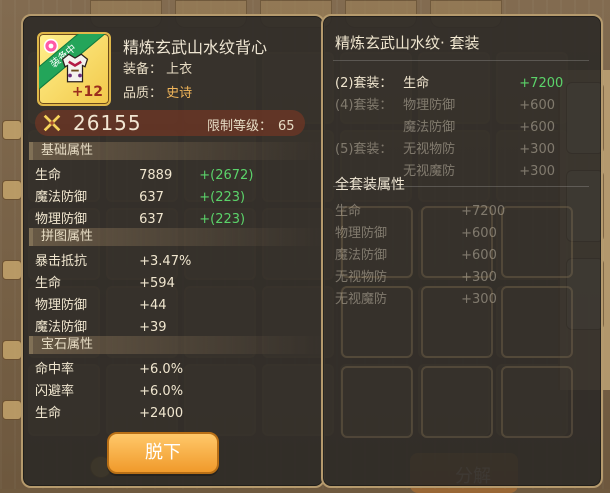 The image size is (610, 493). I want to click on puzzle-attr-row: 魔法防御 +39, so click(101, 325).